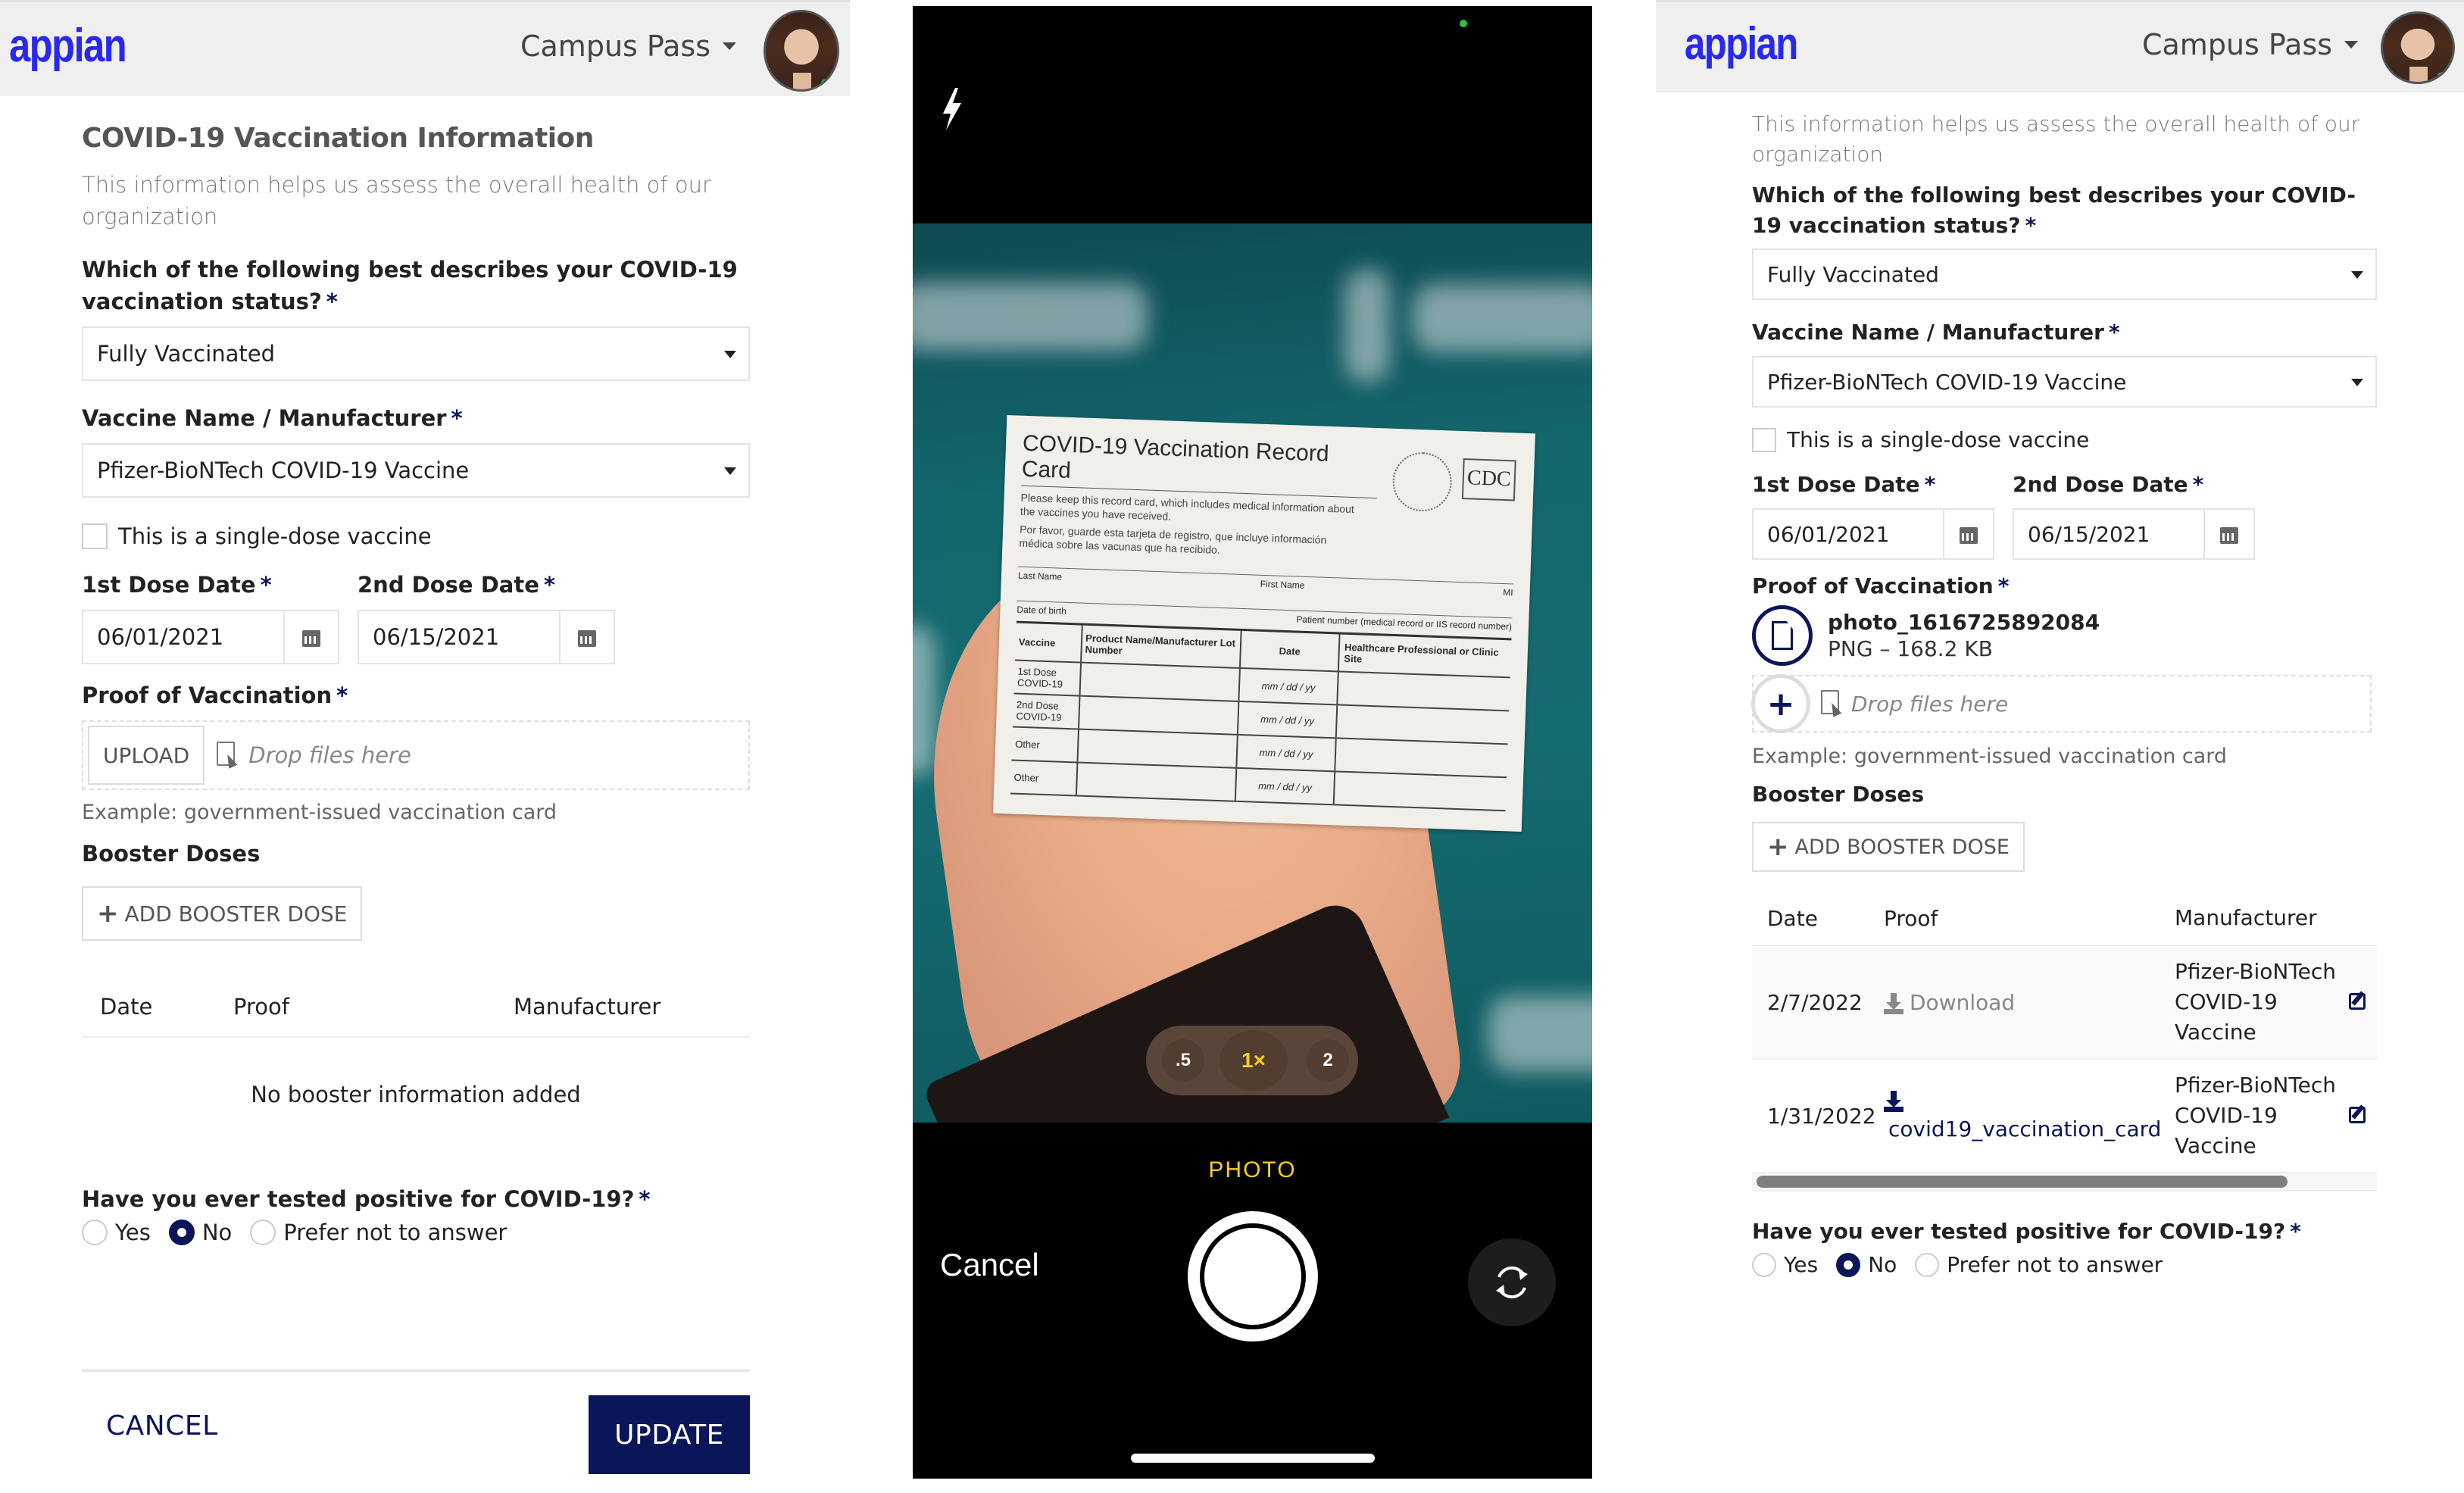  I want to click on dose2-label: 2nd Dose Date *, so click(2108, 485).